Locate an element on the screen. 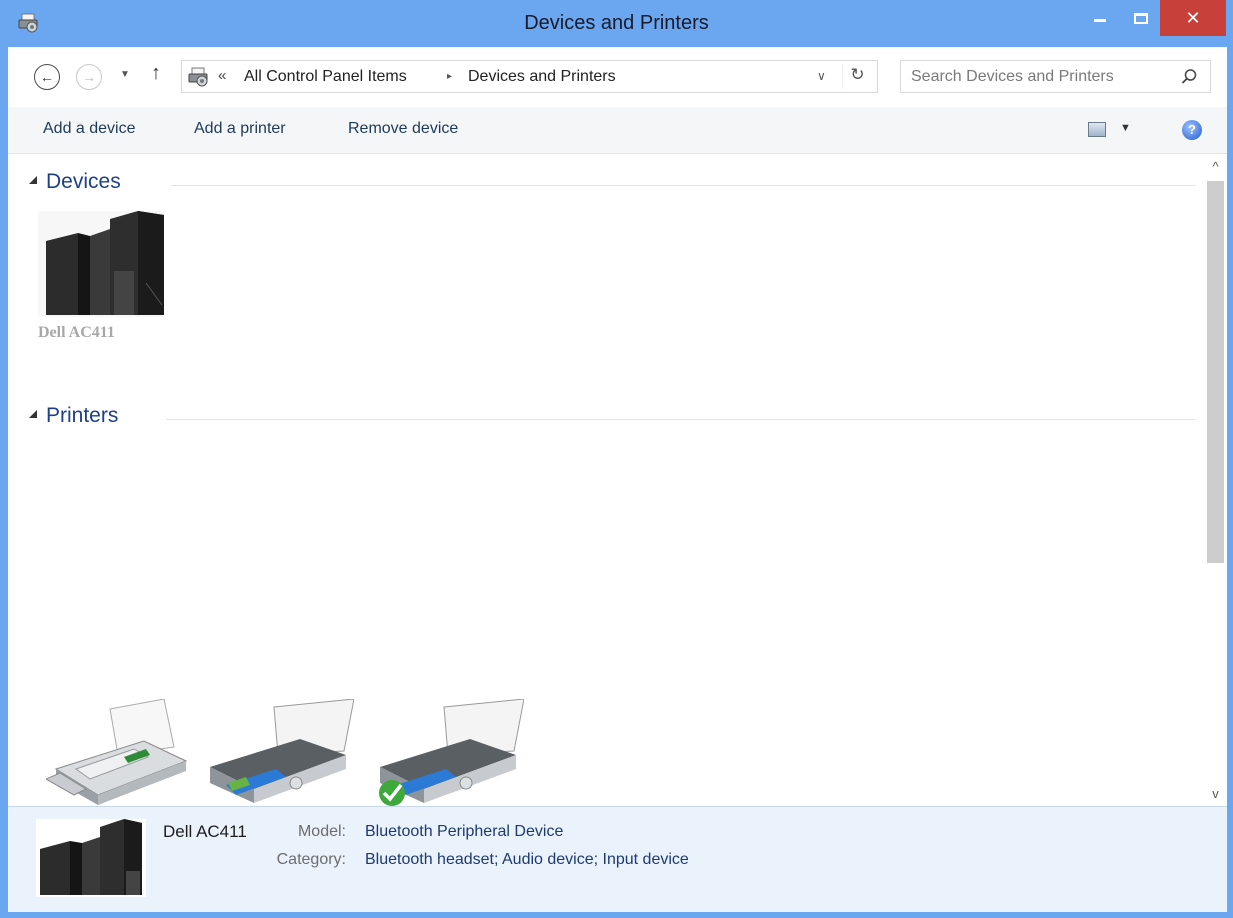  maximize-icon is located at coordinates (1141, 18).